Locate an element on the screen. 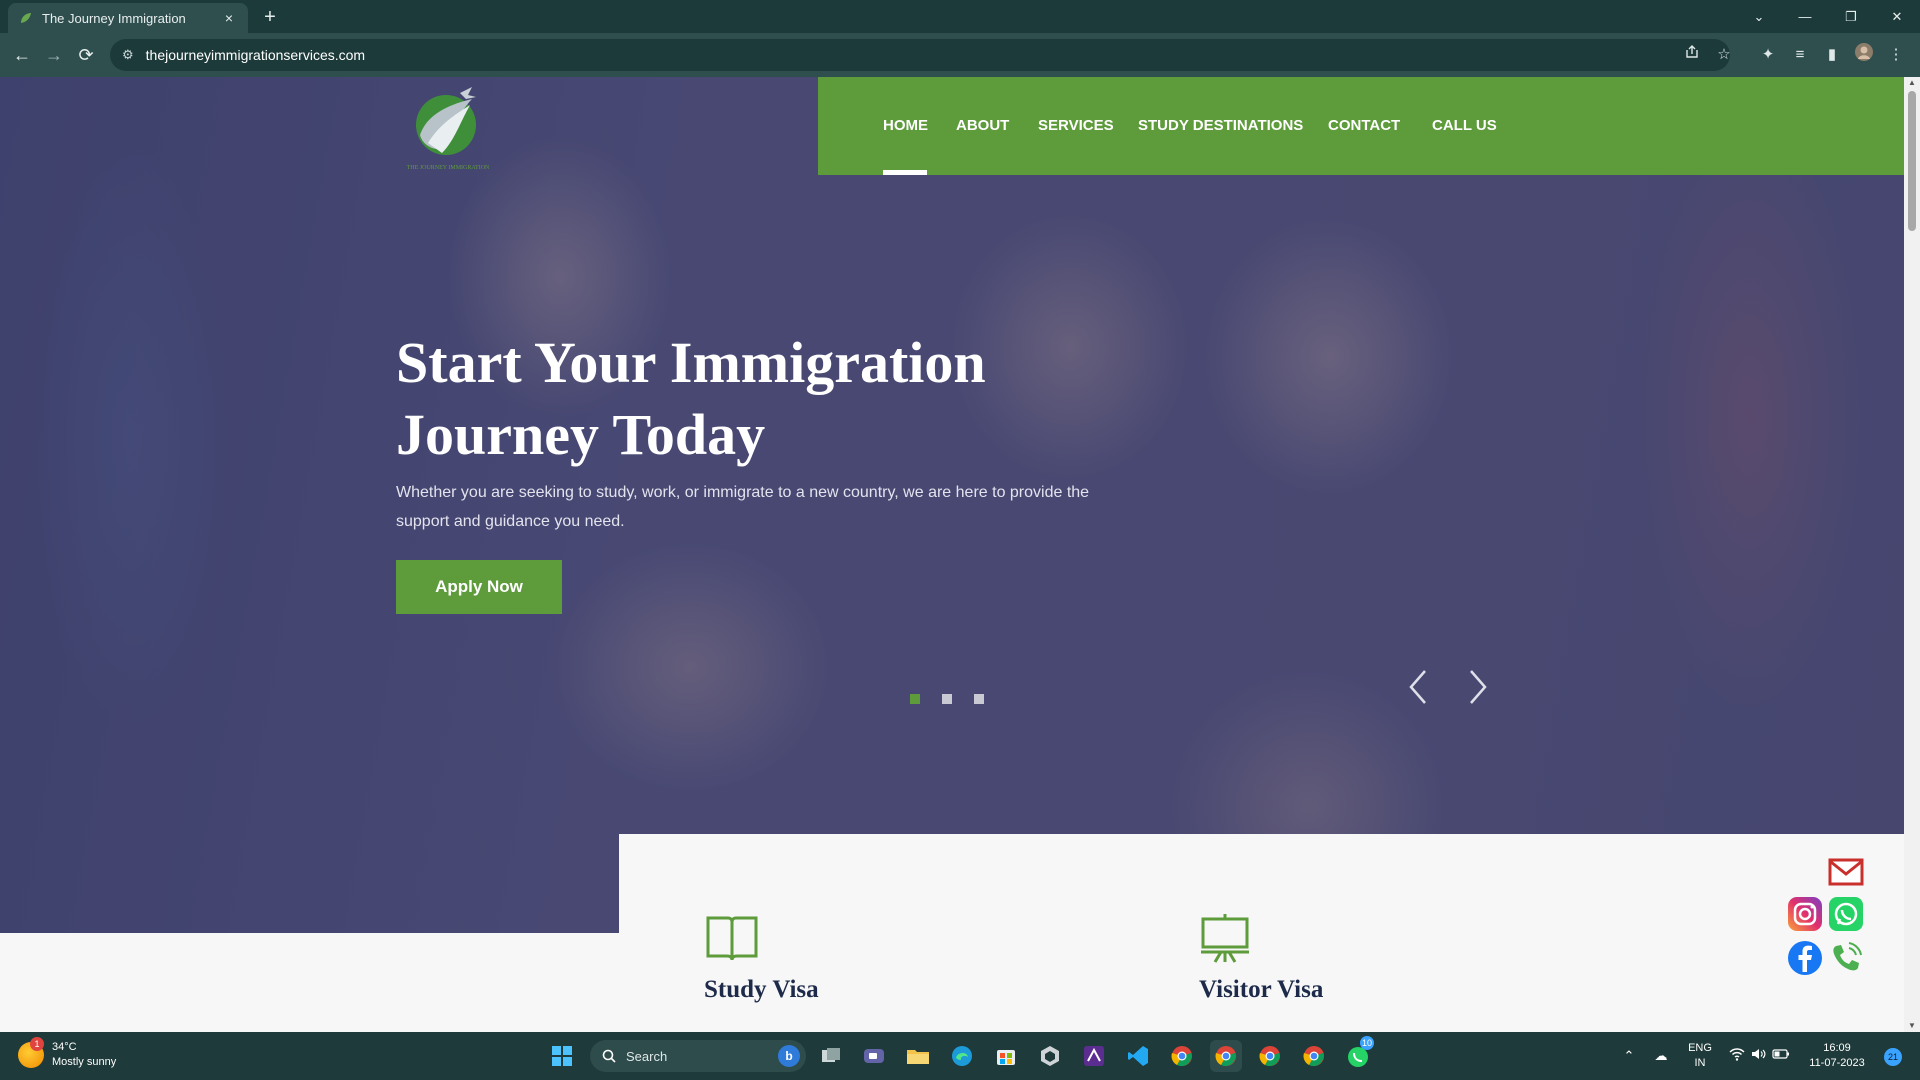  back-button: ← is located at coordinates (22, 55).